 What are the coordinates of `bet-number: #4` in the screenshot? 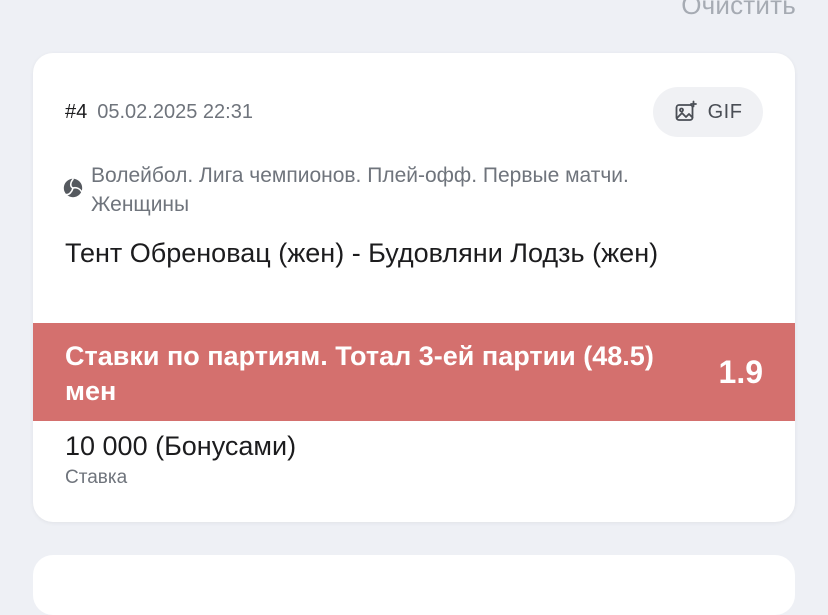 It's located at (76, 112).